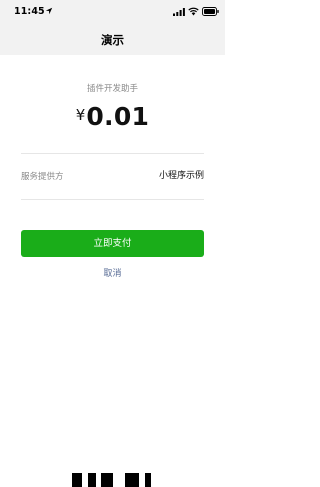 This screenshot has height=487, width=320. I want to click on pay-now-button: 立即支付, so click(112, 243).